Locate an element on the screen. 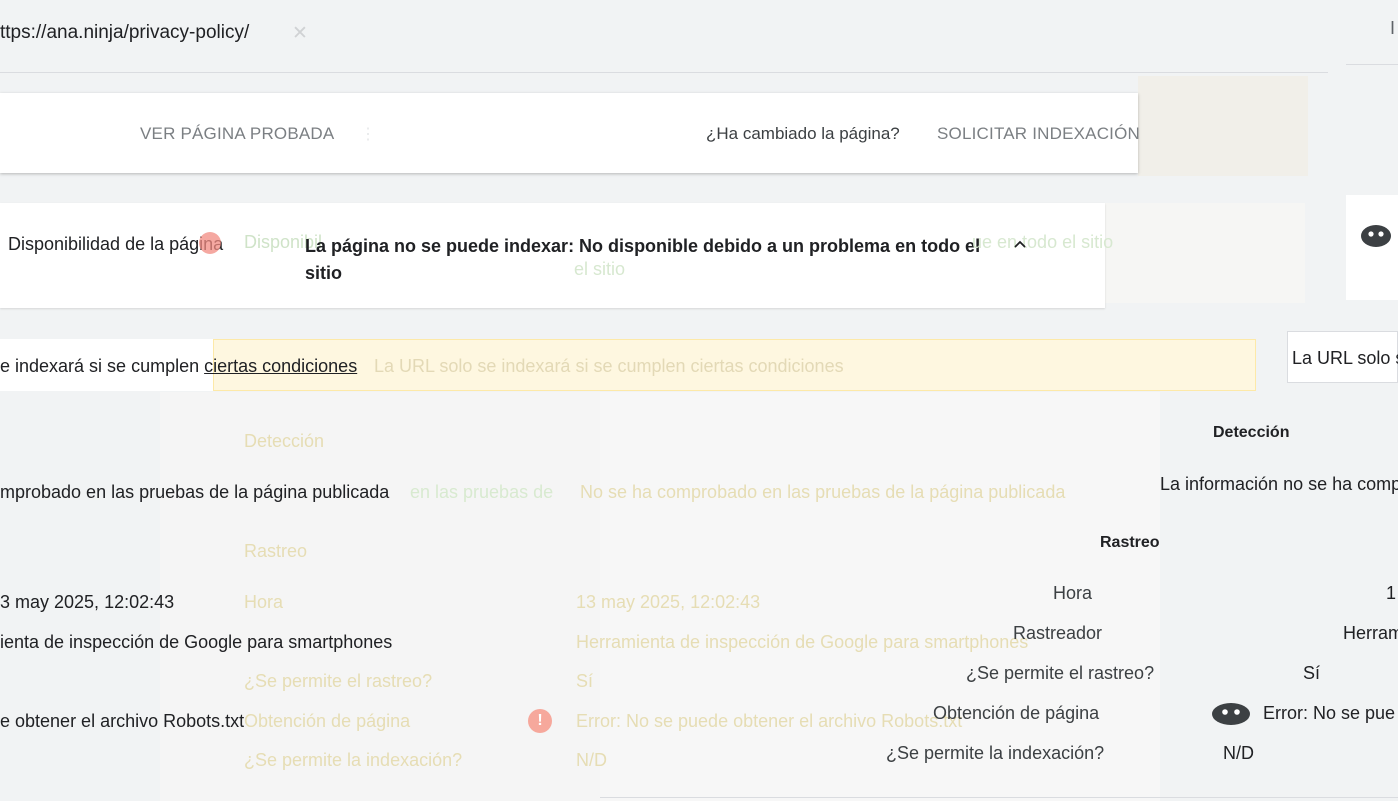 This screenshot has height=801, width=1398. crawl-allowed-value: Sí is located at coordinates (1312, 673).